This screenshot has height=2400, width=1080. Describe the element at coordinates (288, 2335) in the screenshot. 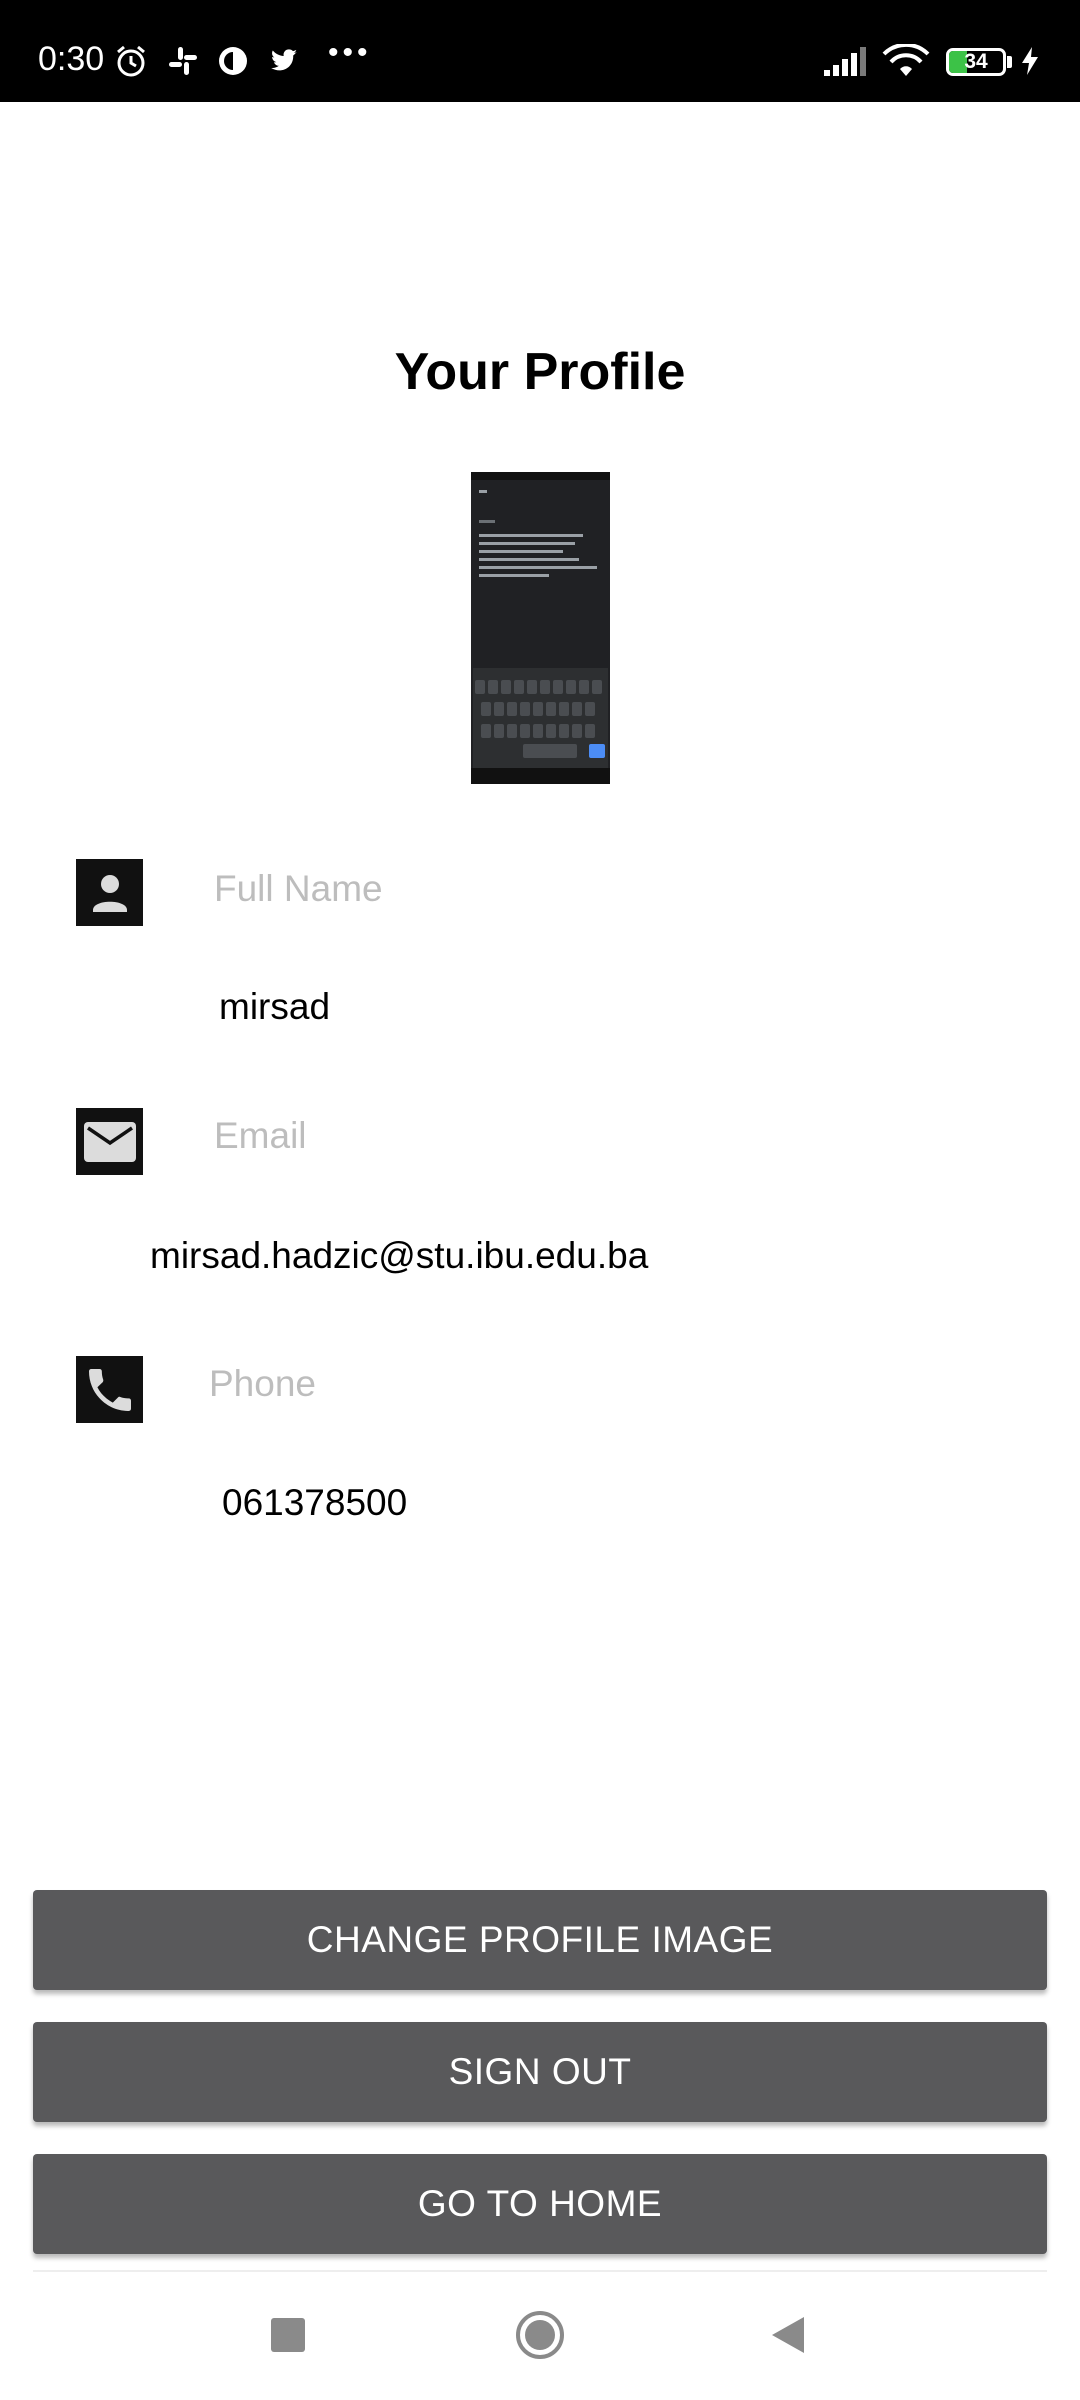

I see `recents-button` at that location.